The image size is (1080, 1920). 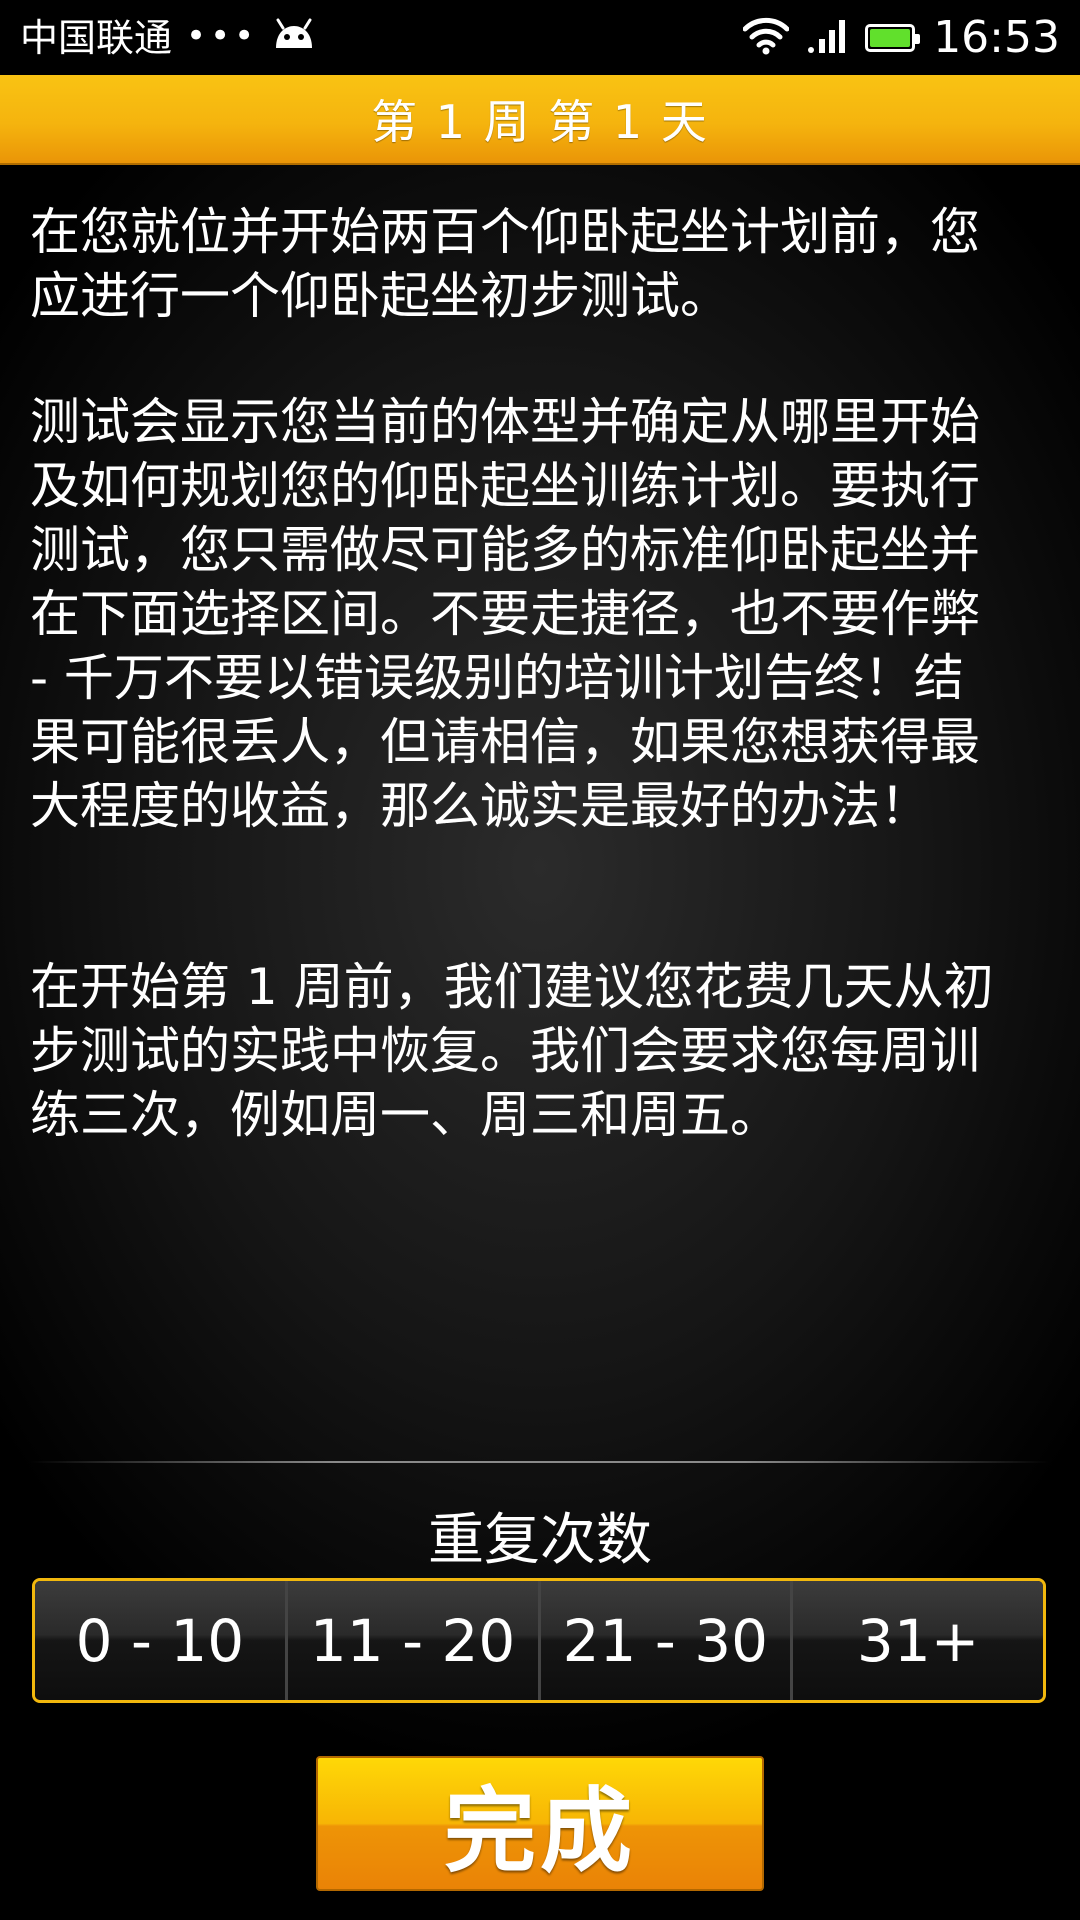 I want to click on wifi-icon, so click(x=766, y=38).